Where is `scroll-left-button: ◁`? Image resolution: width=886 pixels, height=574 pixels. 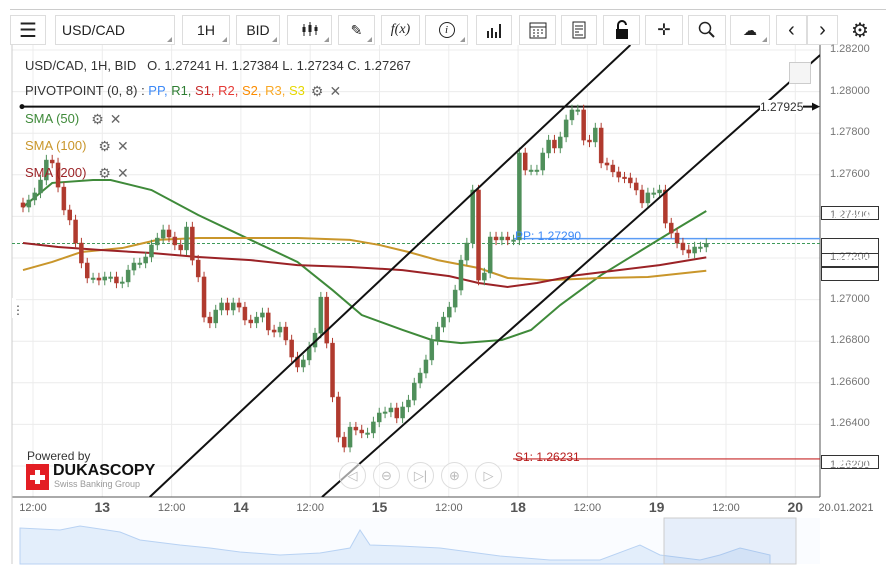
scroll-left-button: ◁ is located at coordinates (352, 475).